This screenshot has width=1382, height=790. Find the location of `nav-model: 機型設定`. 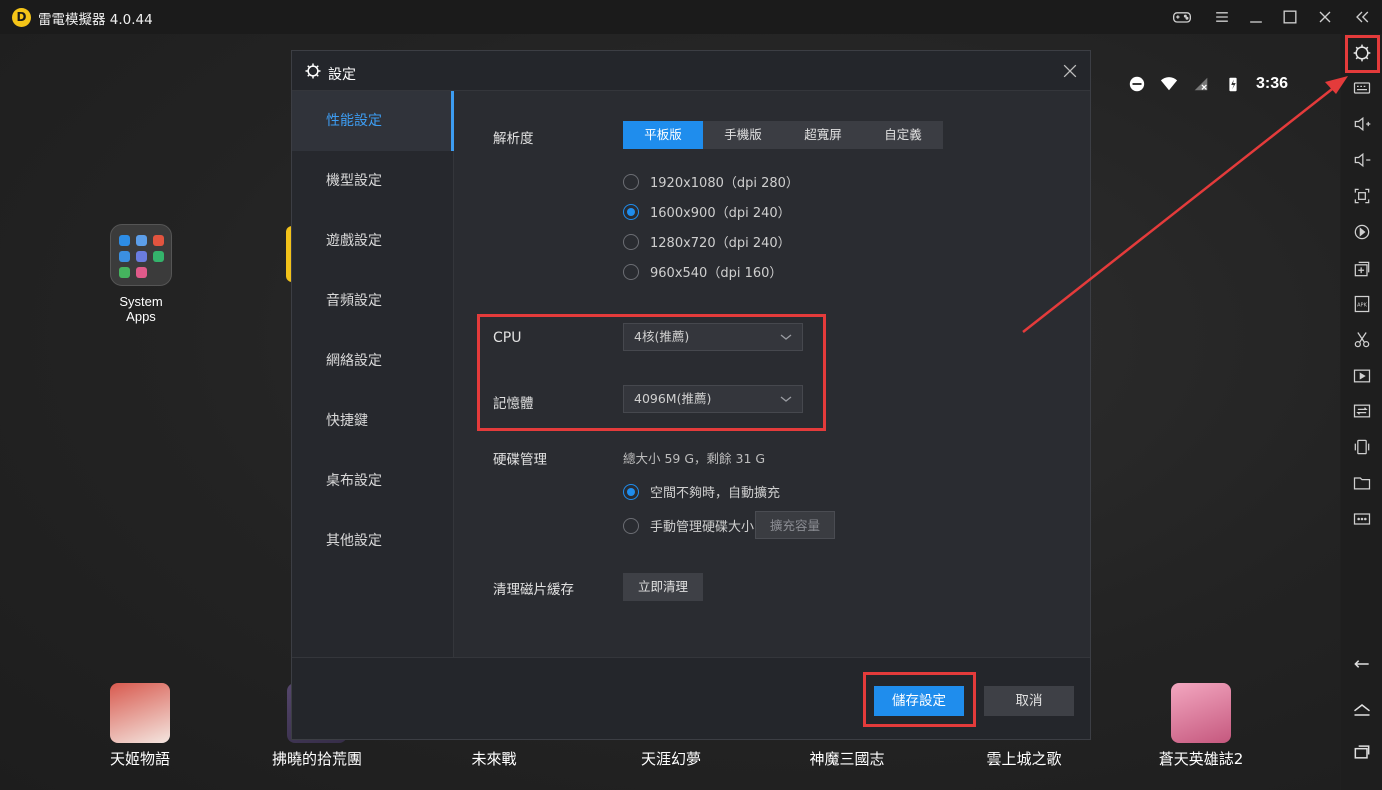

nav-model: 機型設定 is located at coordinates (373, 181).